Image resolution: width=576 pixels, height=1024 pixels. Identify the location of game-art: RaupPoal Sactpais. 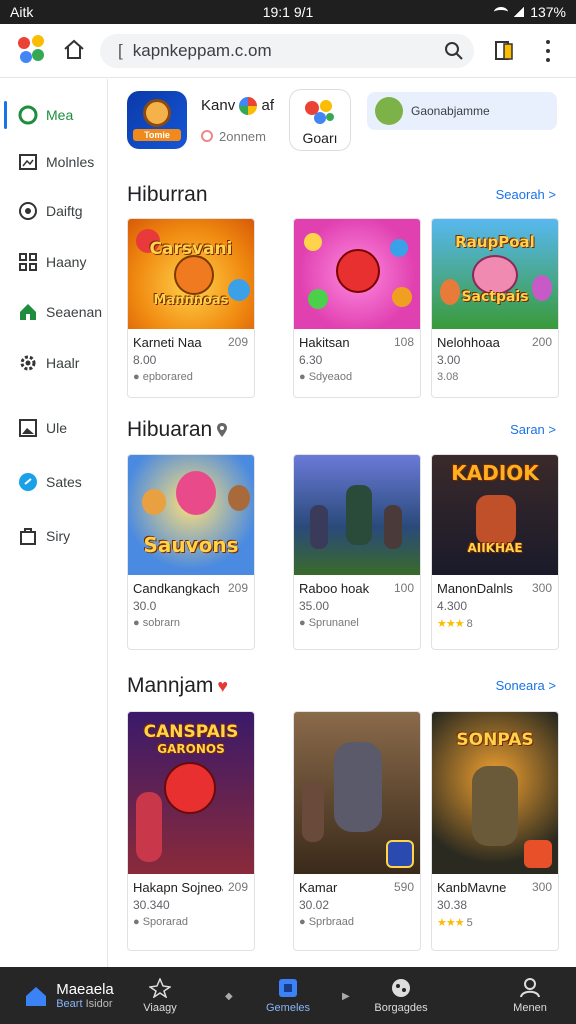
(495, 274).